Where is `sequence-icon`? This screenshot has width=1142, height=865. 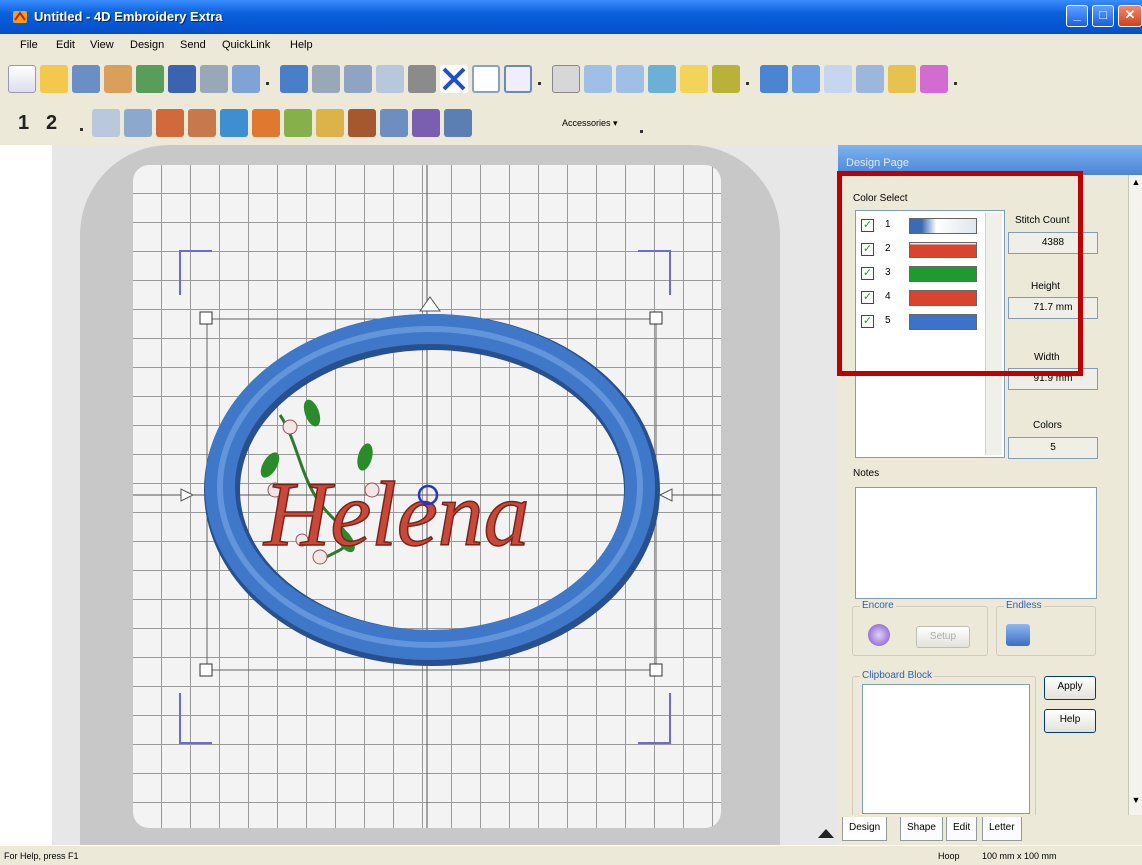 sequence-icon is located at coordinates (870, 79).